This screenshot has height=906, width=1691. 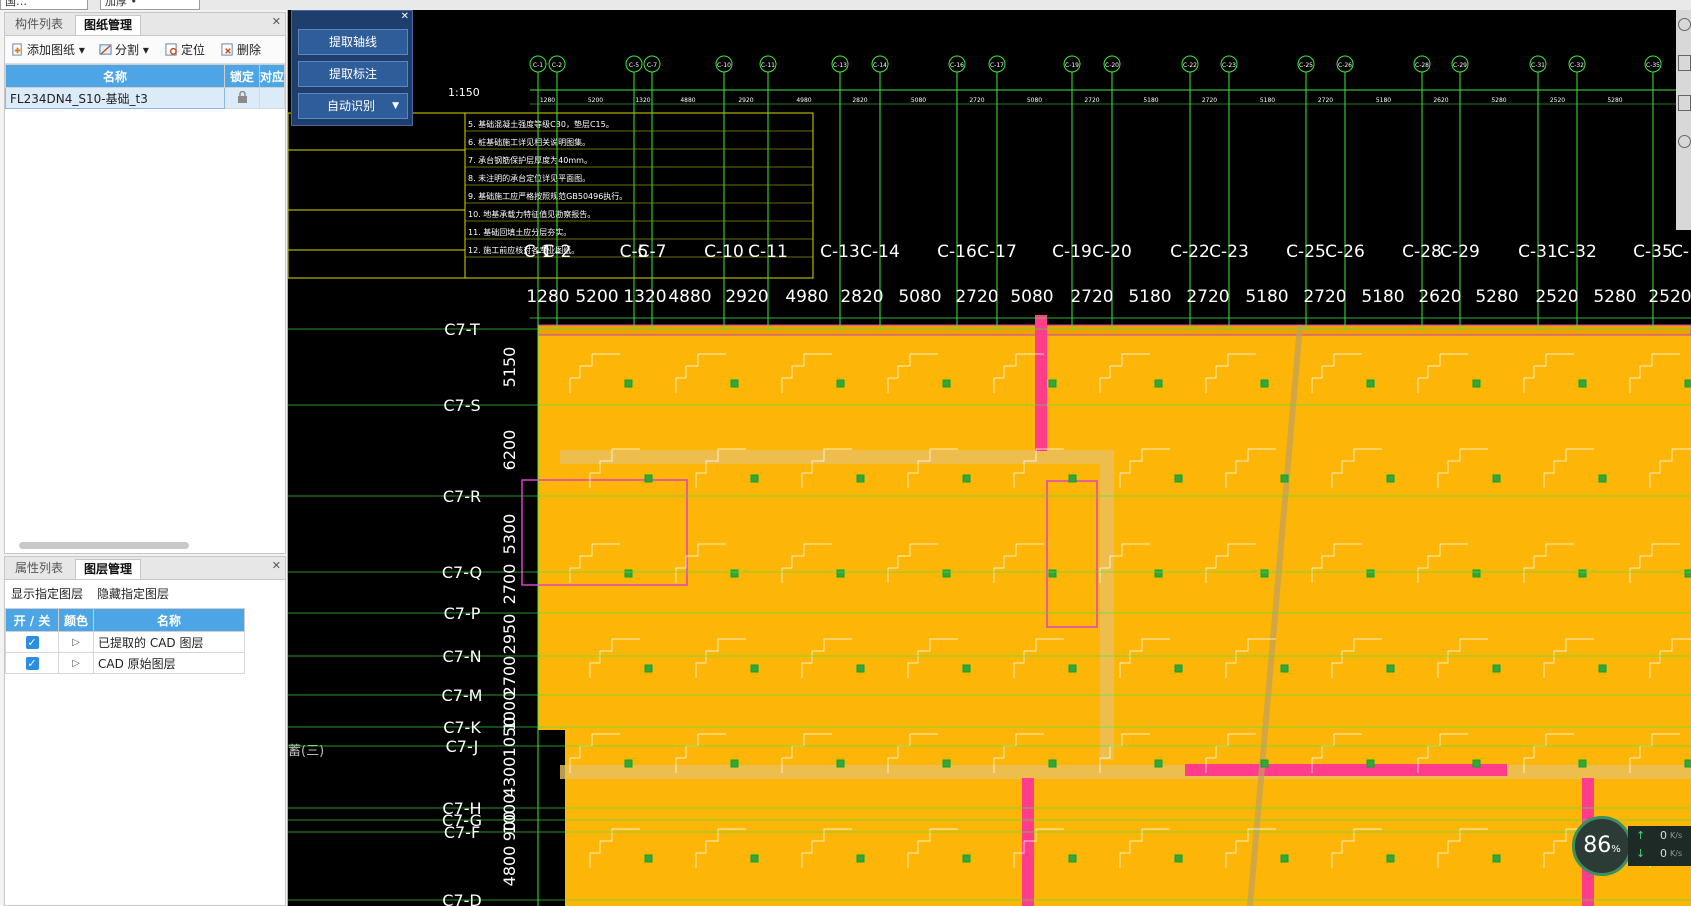 What do you see at coordinates (125, 642) in the screenshot?
I see `table-row: ✓ ▷ 已提取的 CAD 图层` at bounding box center [125, 642].